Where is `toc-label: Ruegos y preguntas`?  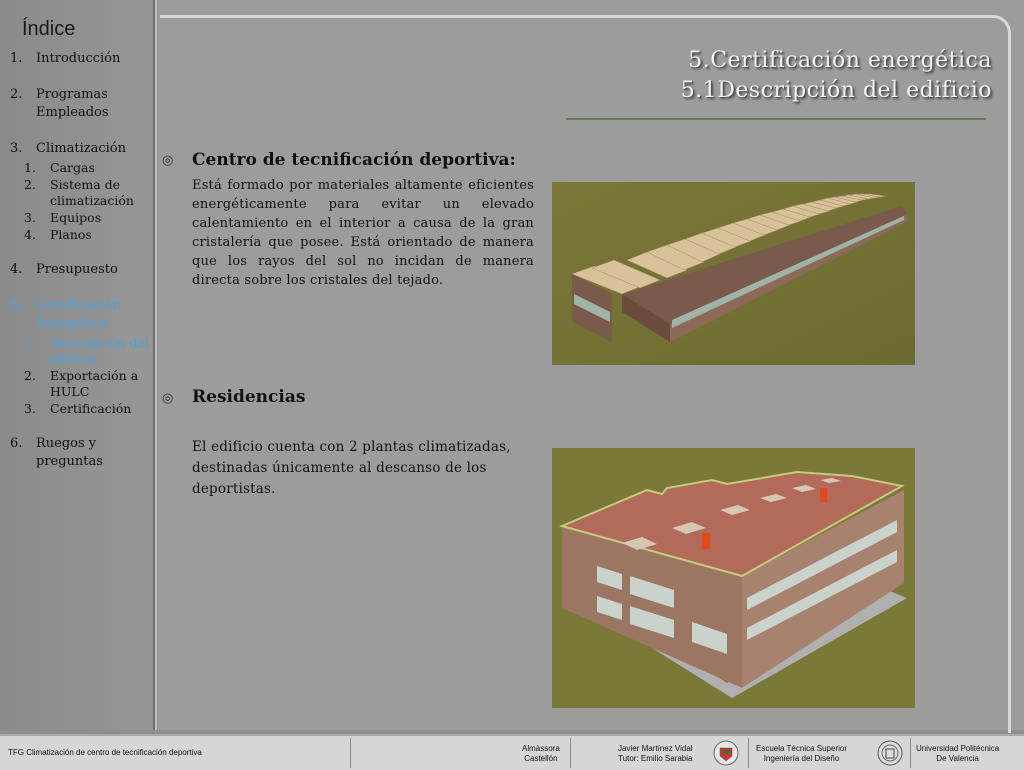 toc-label: Ruegos y preguntas is located at coordinates (69, 452).